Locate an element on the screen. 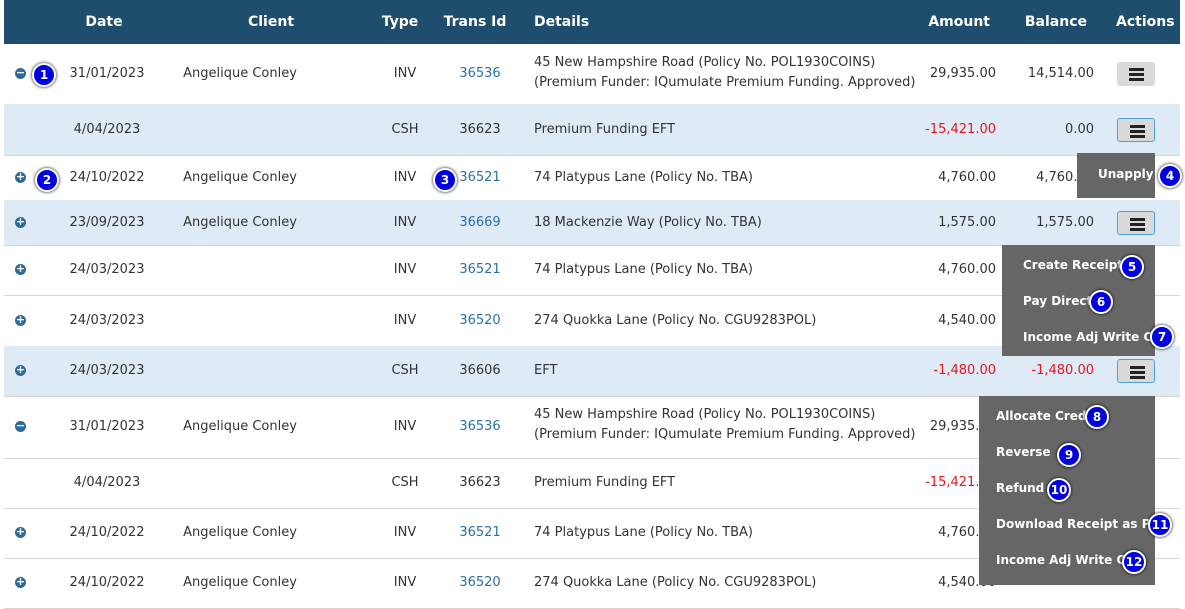 This screenshot has height=609, width=1185. col-amount: Amount is located at coordinates (959, 22).